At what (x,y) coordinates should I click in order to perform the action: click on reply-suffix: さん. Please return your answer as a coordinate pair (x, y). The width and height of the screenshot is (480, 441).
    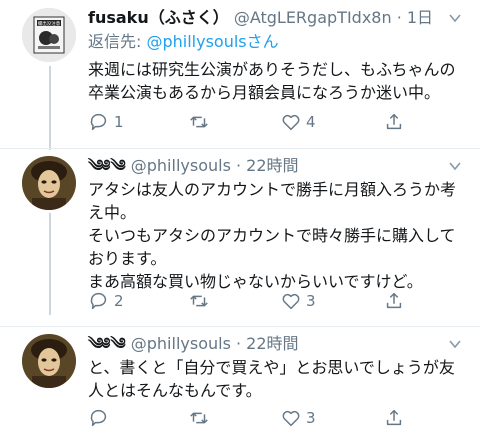
    Looking at the image, I should click on (262, 41).